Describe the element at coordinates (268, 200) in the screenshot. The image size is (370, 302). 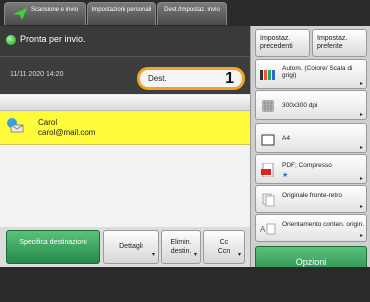
I see `duplex-original-icon` at that location.